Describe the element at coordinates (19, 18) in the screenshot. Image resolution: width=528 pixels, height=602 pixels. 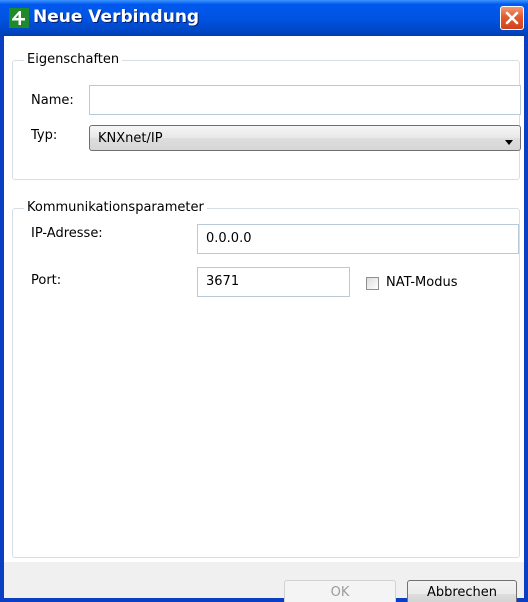
I see `app-logo-icon` at that location.